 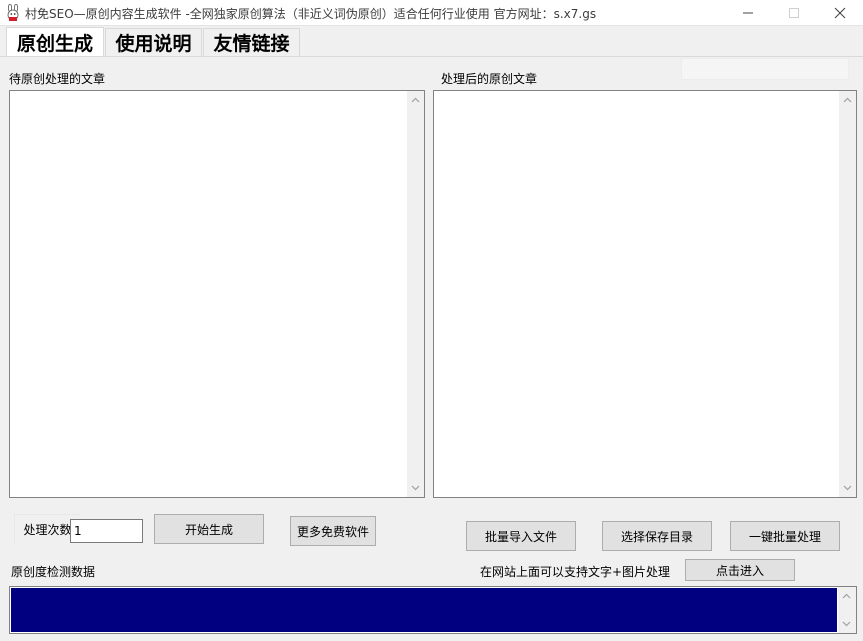 What do you see at coordinates (153, 42) in the screenshot?
I see `tab-instructions: 使用说明` at bounding box center [153, 42].